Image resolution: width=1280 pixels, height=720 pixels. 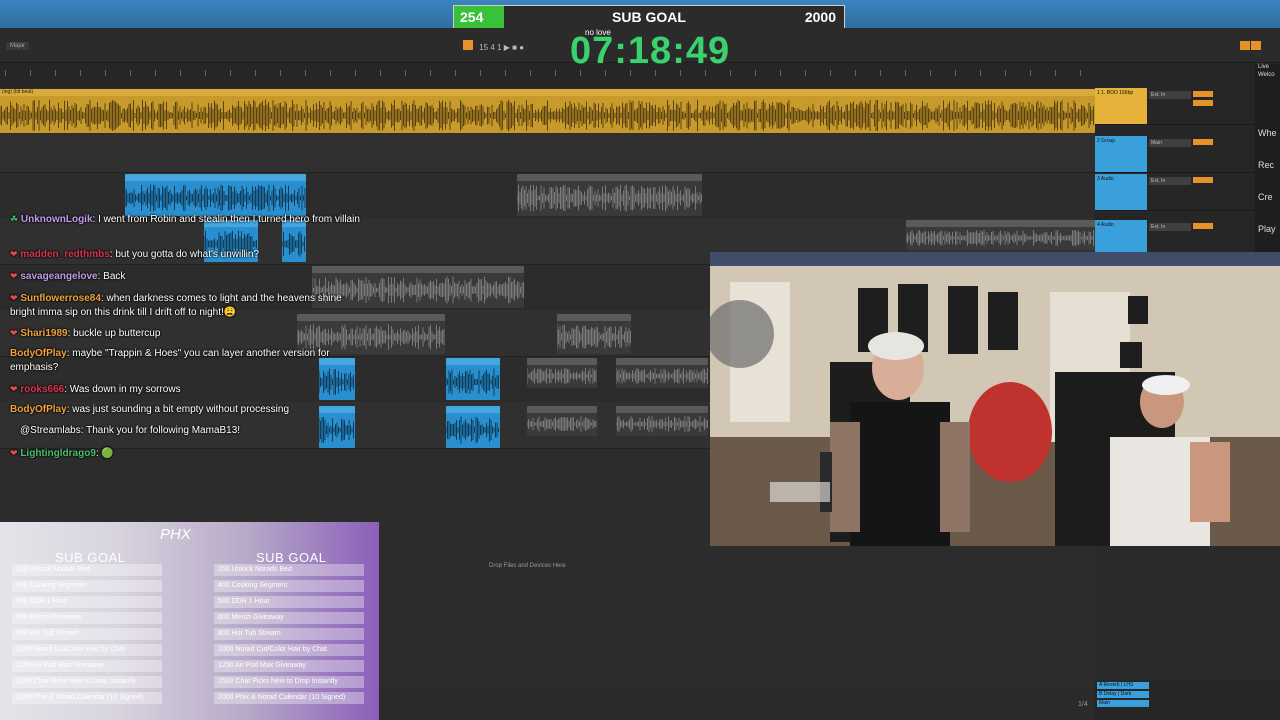 What do you see at coordinates (1256, 45) in the screenshot?
I see `midi-map-button` at bounding box center [1256, 45].